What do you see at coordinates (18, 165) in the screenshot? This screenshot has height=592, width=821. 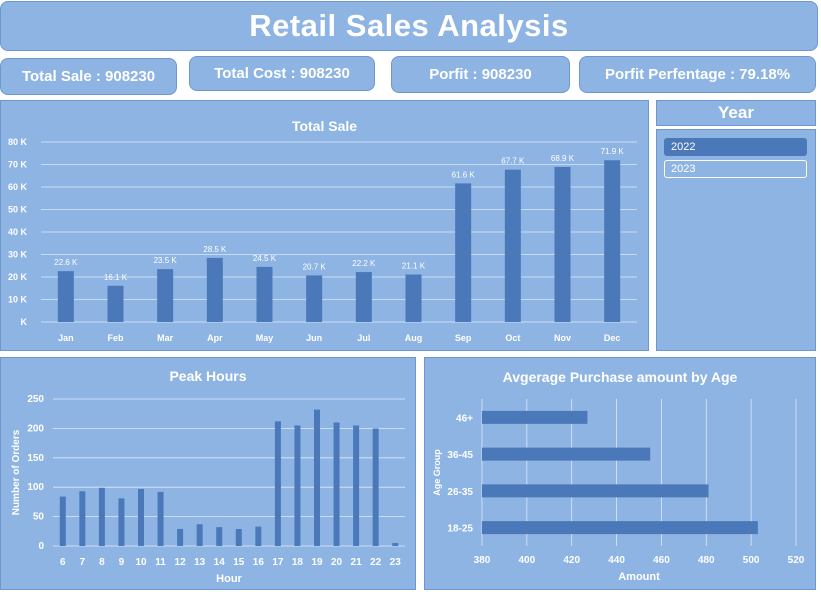 I see `y-tick-label: 70 K` at bounding box center [18, 165].